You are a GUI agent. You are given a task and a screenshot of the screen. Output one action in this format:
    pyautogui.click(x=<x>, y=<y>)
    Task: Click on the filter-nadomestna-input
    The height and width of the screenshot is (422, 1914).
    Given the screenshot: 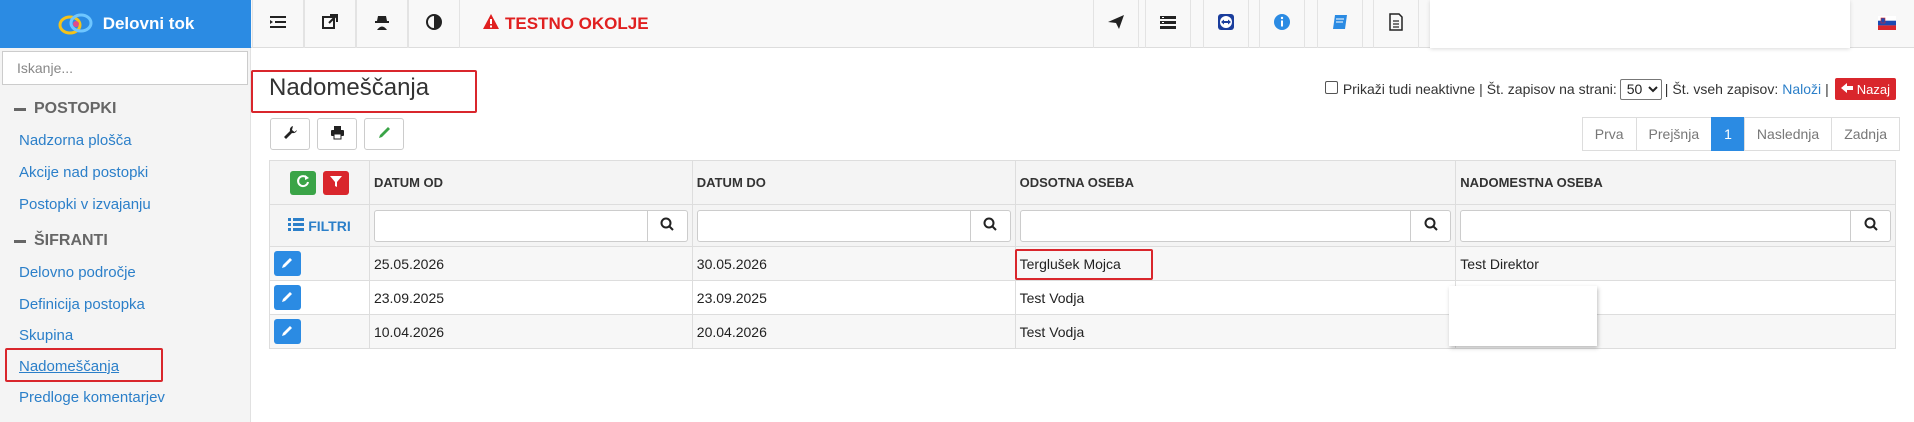 What is the action you would take?
    pyautogui.click(x=1655, y=225)
    